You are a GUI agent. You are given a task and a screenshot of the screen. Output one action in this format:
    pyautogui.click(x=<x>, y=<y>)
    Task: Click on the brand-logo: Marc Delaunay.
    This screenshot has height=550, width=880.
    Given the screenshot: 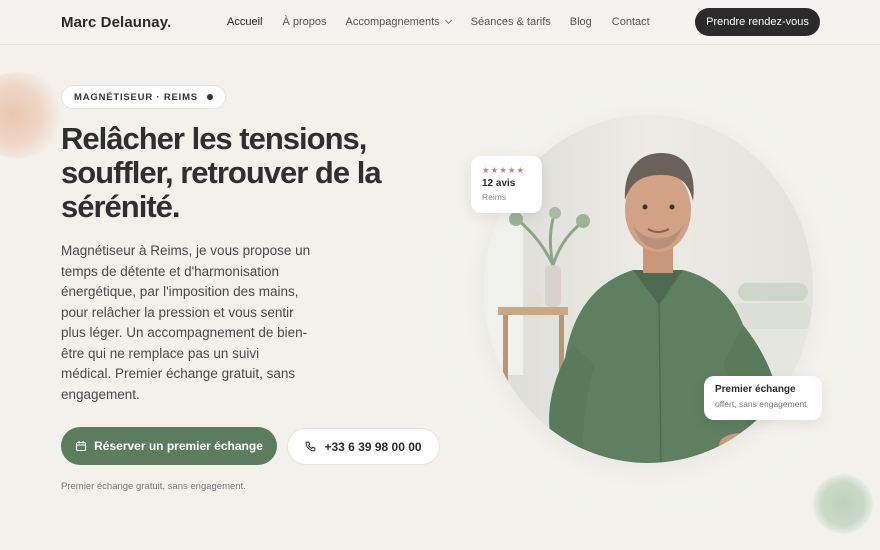 What is the action you would take?
    pyautogui.click(x=116, y=22)
    